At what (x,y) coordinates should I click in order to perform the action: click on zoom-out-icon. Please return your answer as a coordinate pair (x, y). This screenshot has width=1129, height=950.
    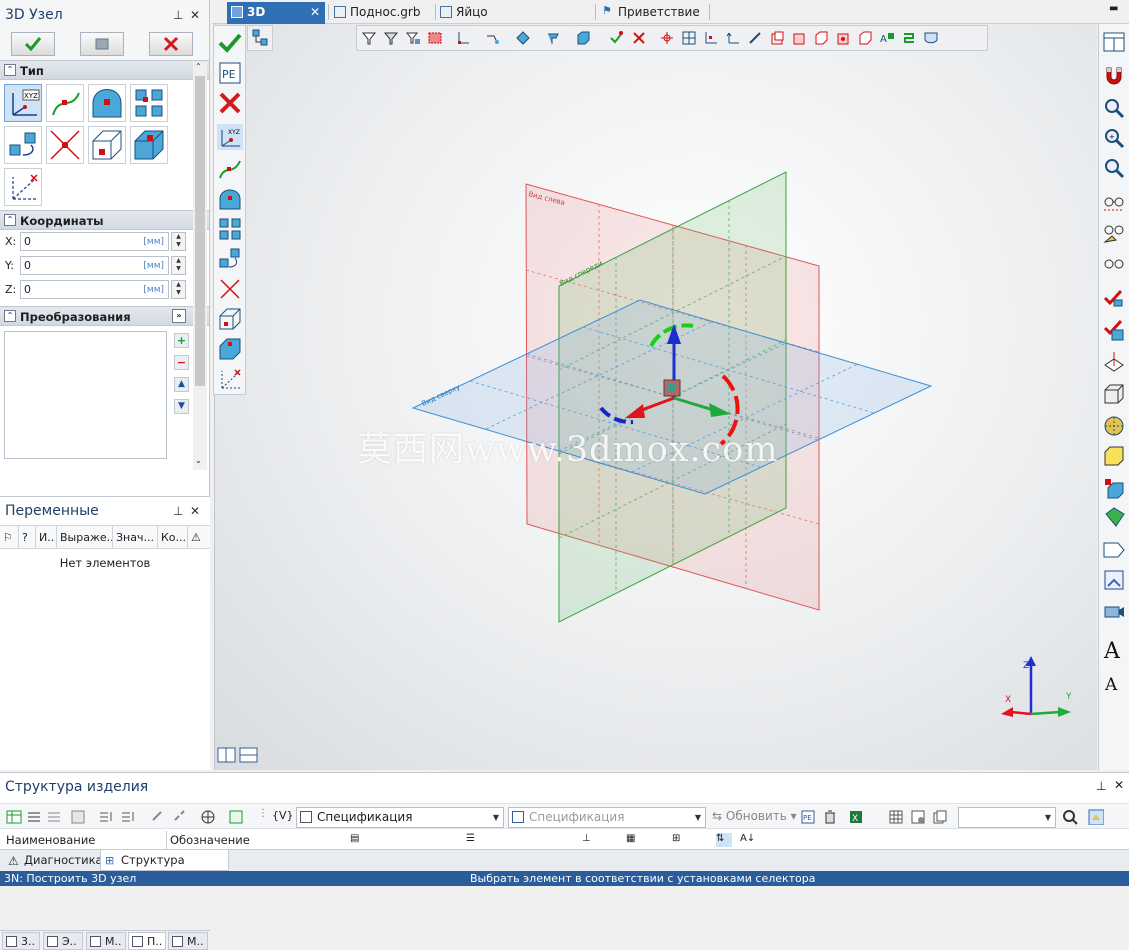
    Looking at the image, I should click on (1114, 168).